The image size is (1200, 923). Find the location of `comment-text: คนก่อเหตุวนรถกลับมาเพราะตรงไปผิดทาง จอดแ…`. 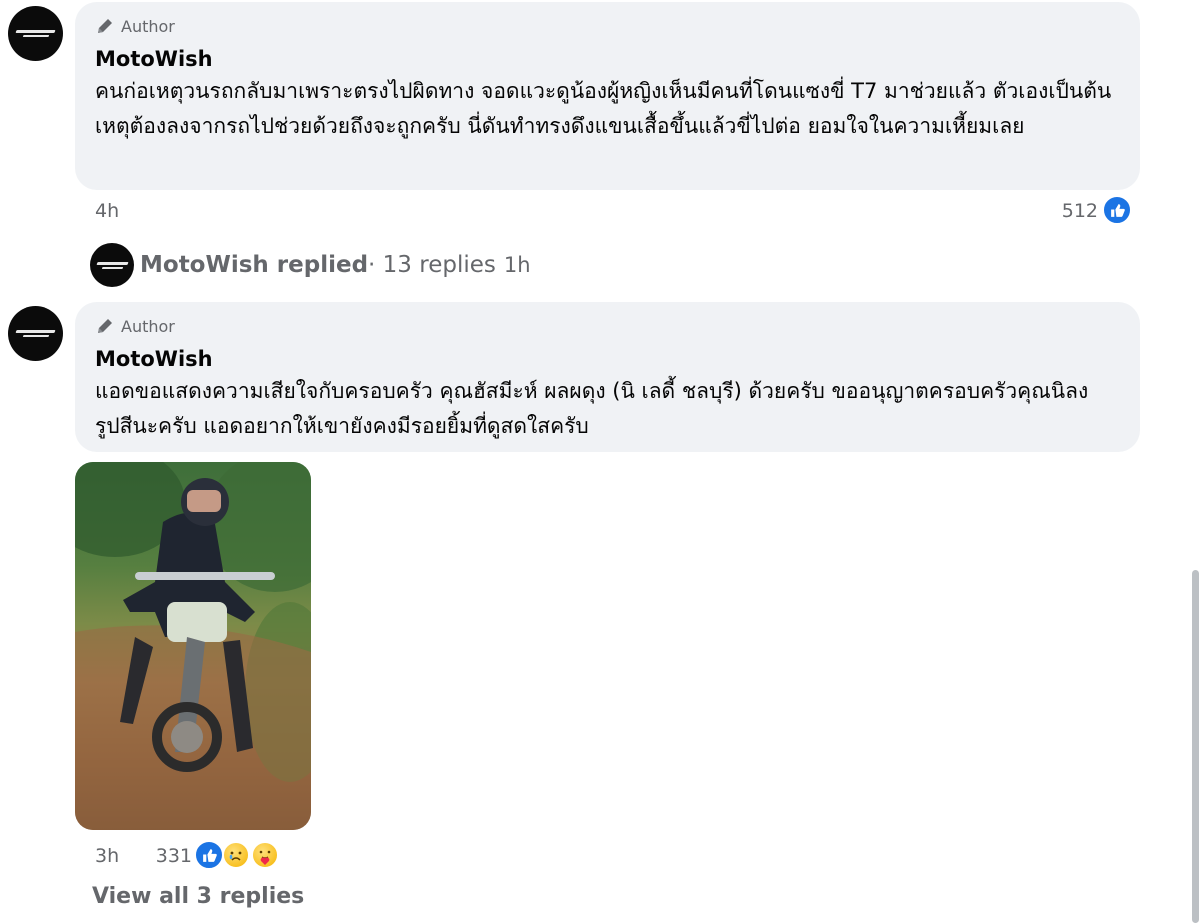

comment-text: คนก่อเหตุวนรถกลับมาเพราะตรงไปผิดทาง จอดแ… is located at coordinates (603, 108).